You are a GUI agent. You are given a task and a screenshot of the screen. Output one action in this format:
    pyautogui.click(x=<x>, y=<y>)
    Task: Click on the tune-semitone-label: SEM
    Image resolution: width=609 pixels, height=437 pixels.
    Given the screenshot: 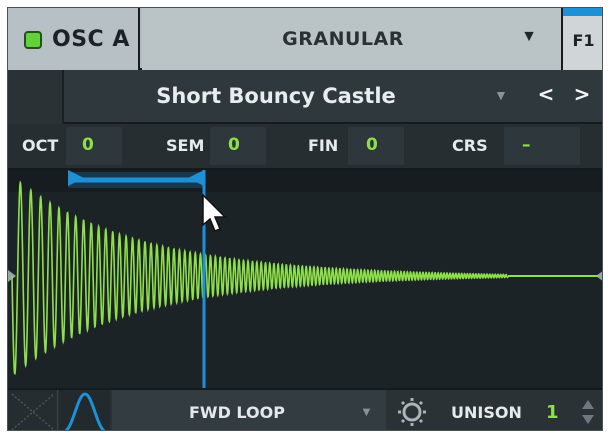 What is the action you would take?
    pyautogui.click(x=185, y=145)
    